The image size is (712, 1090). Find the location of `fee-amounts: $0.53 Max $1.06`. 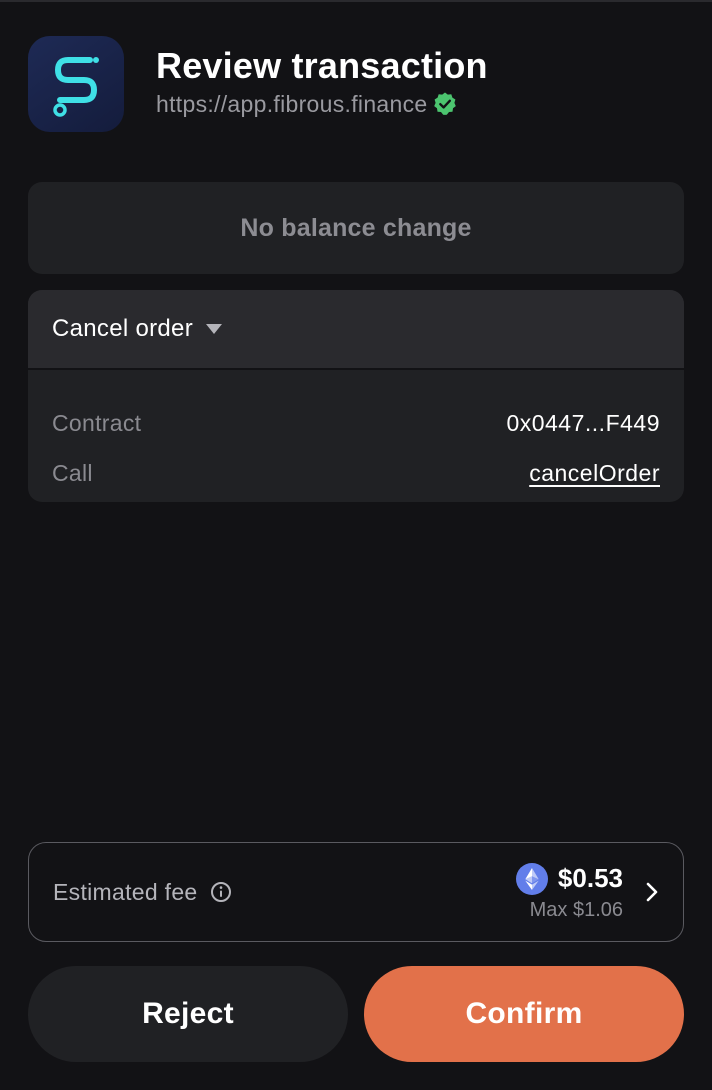

fee-amounts: $0.53 Max $1.06 is located at coordinates (569, 892).